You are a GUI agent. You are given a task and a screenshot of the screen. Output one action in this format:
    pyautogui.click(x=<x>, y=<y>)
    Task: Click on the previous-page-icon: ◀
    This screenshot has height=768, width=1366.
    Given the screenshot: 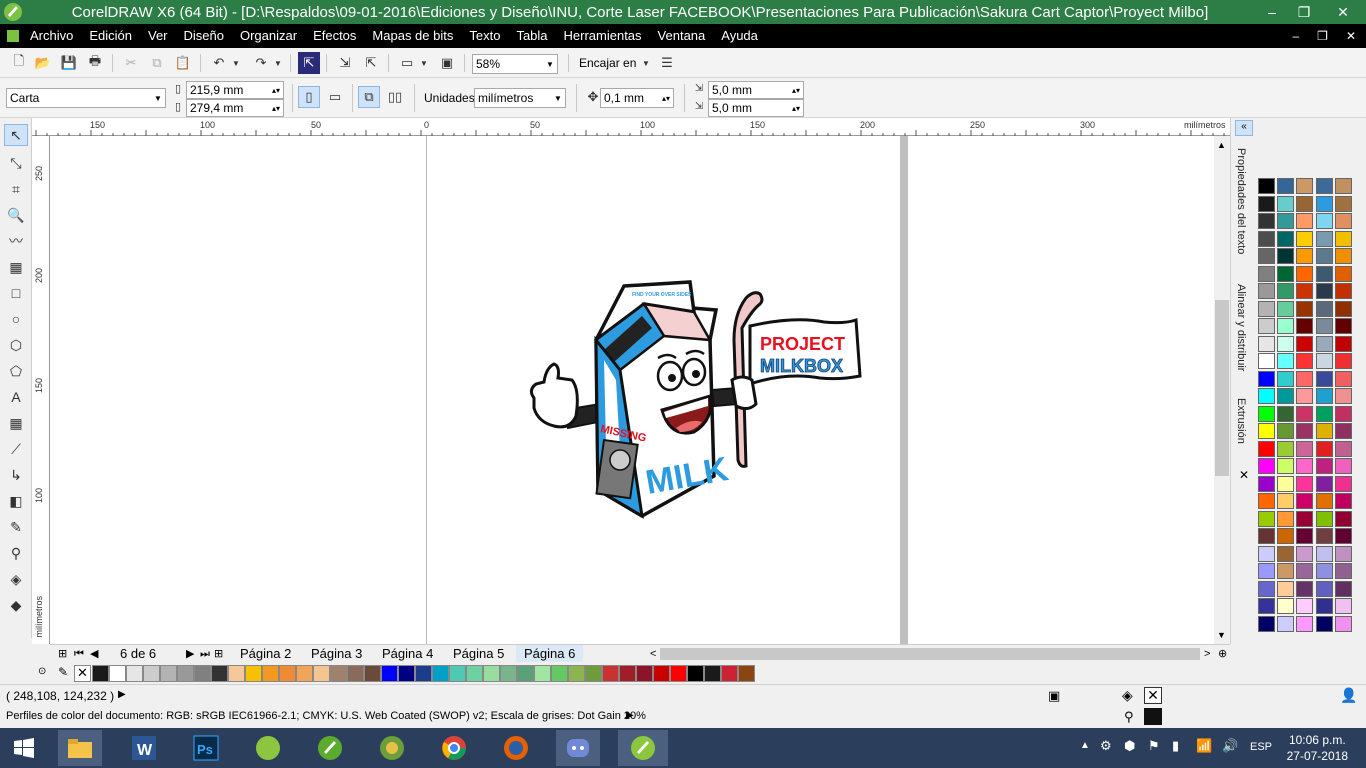 What is the action you would take?
    pyautogui.click(x=94, y=654)
    